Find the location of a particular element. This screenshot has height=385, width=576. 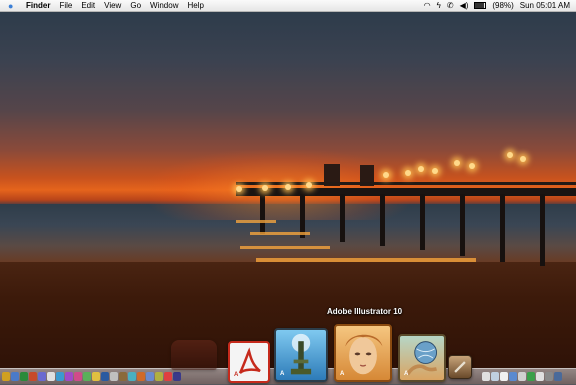

menu-extras: ◠ ϟ ✆ ◀) (98%) Sun 05:01 AM is located at coordinates (497, 5).